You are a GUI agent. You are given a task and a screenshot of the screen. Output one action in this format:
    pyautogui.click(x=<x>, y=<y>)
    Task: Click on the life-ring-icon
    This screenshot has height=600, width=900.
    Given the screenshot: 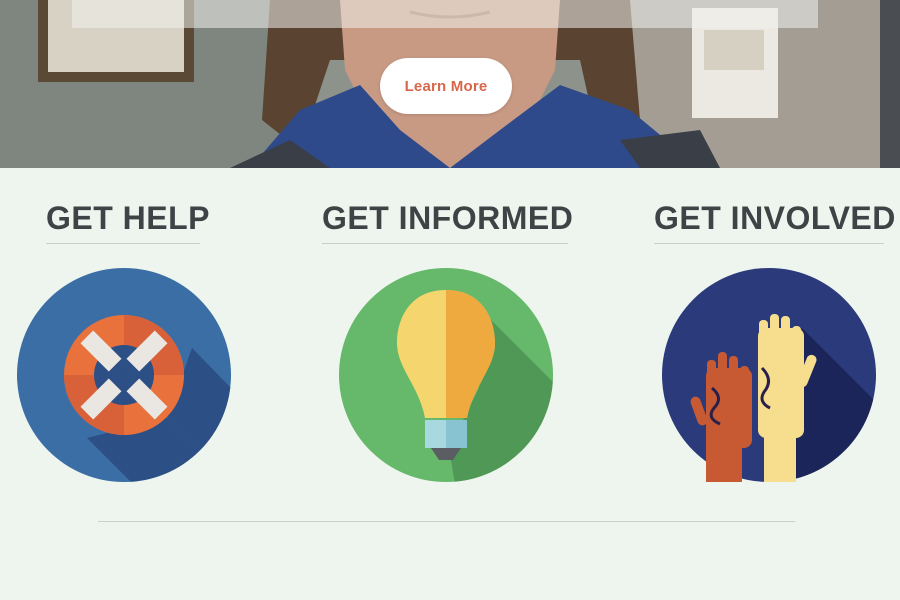 What is the action you would take?
    pyautogui.click(x=124, y=375)
    